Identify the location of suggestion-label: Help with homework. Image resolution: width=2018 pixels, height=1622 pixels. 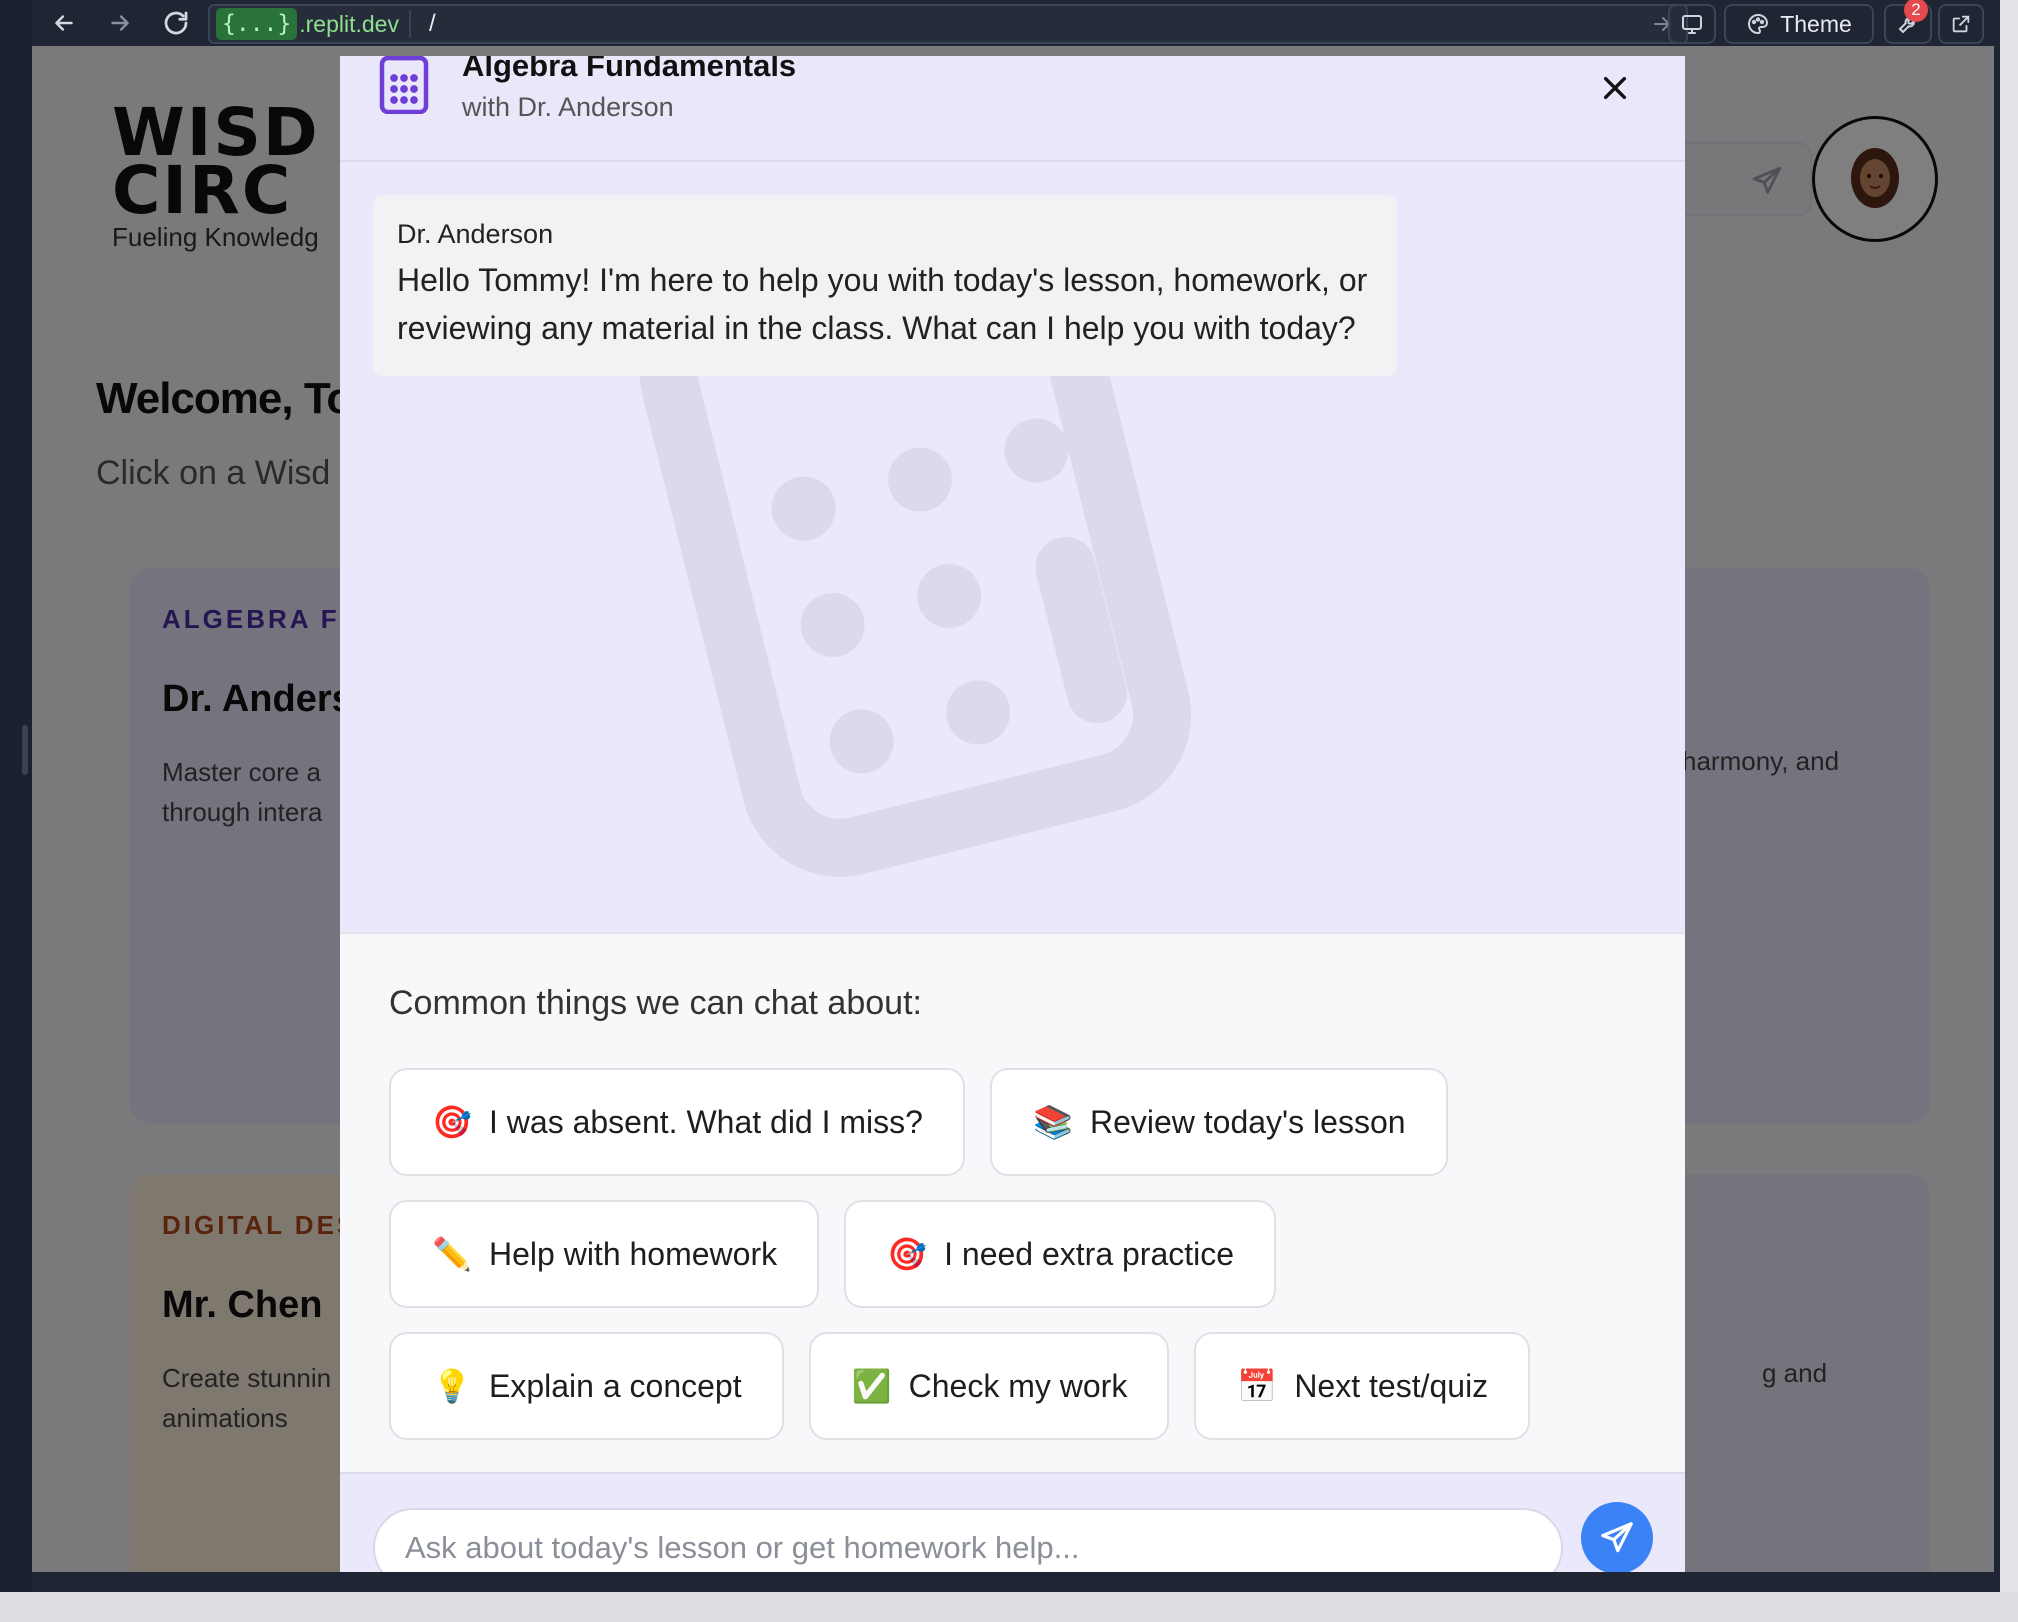
(633, 1253).